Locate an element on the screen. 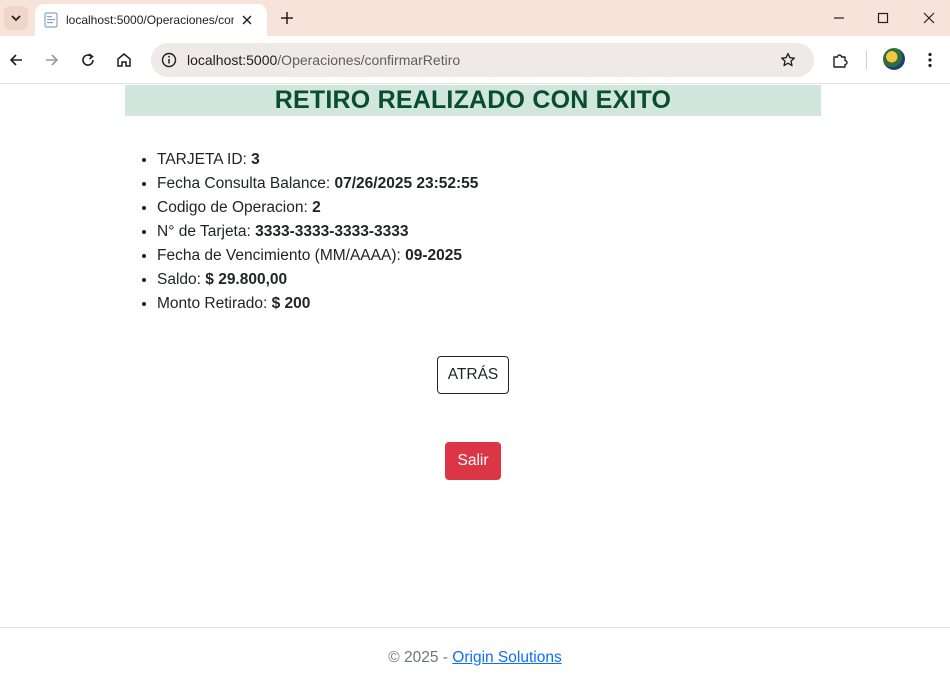 The image size is (950, 684). list-item: N° de Tarjeta: 3333-3333-3333-3333 is located at coordinates (317, 232).